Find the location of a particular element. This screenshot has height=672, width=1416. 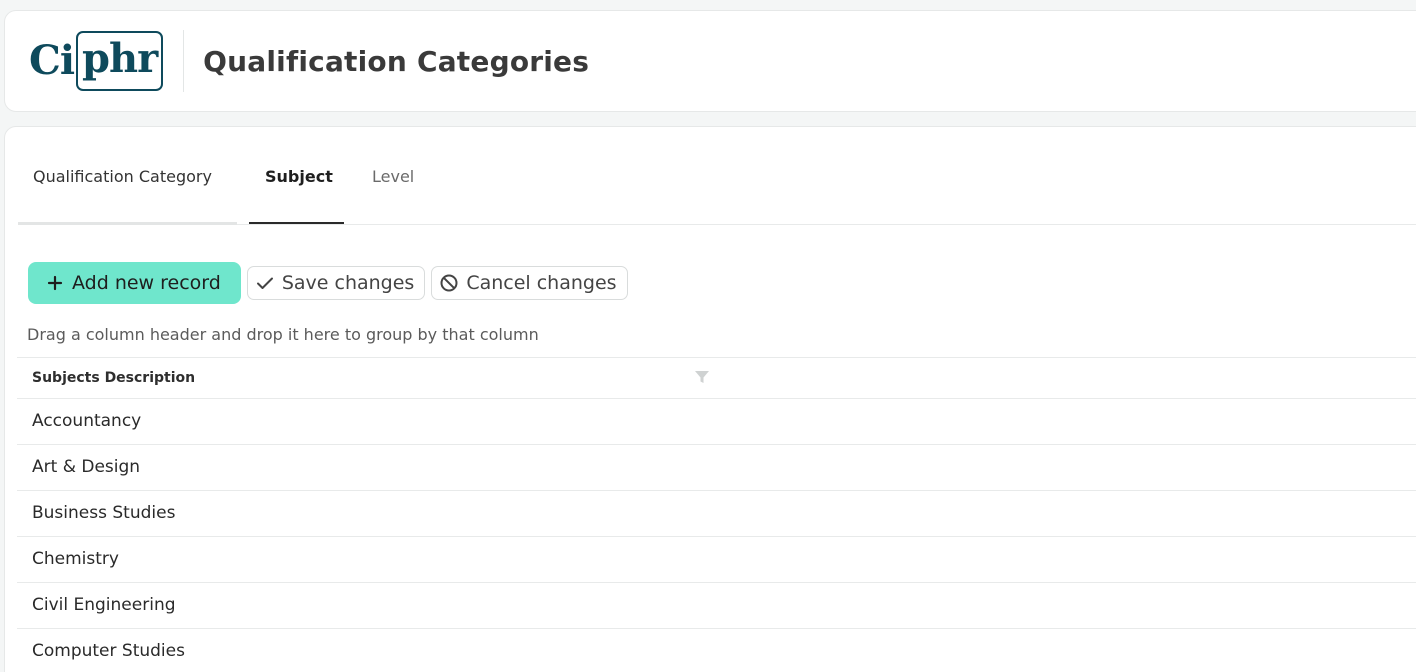

filter-icon is located at coordinates (702, 377).